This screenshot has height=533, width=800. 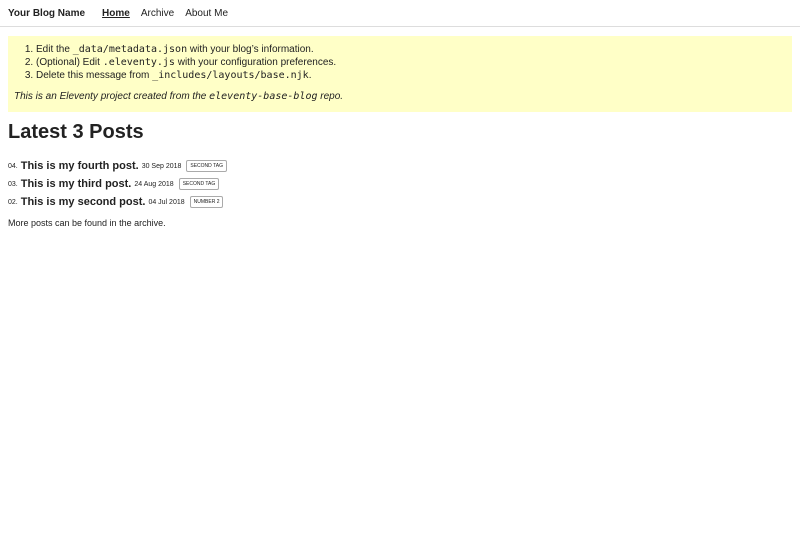 I want to click on base-blog-repo-link: eleventy-base-blog repo, so click(x=274, y=96).